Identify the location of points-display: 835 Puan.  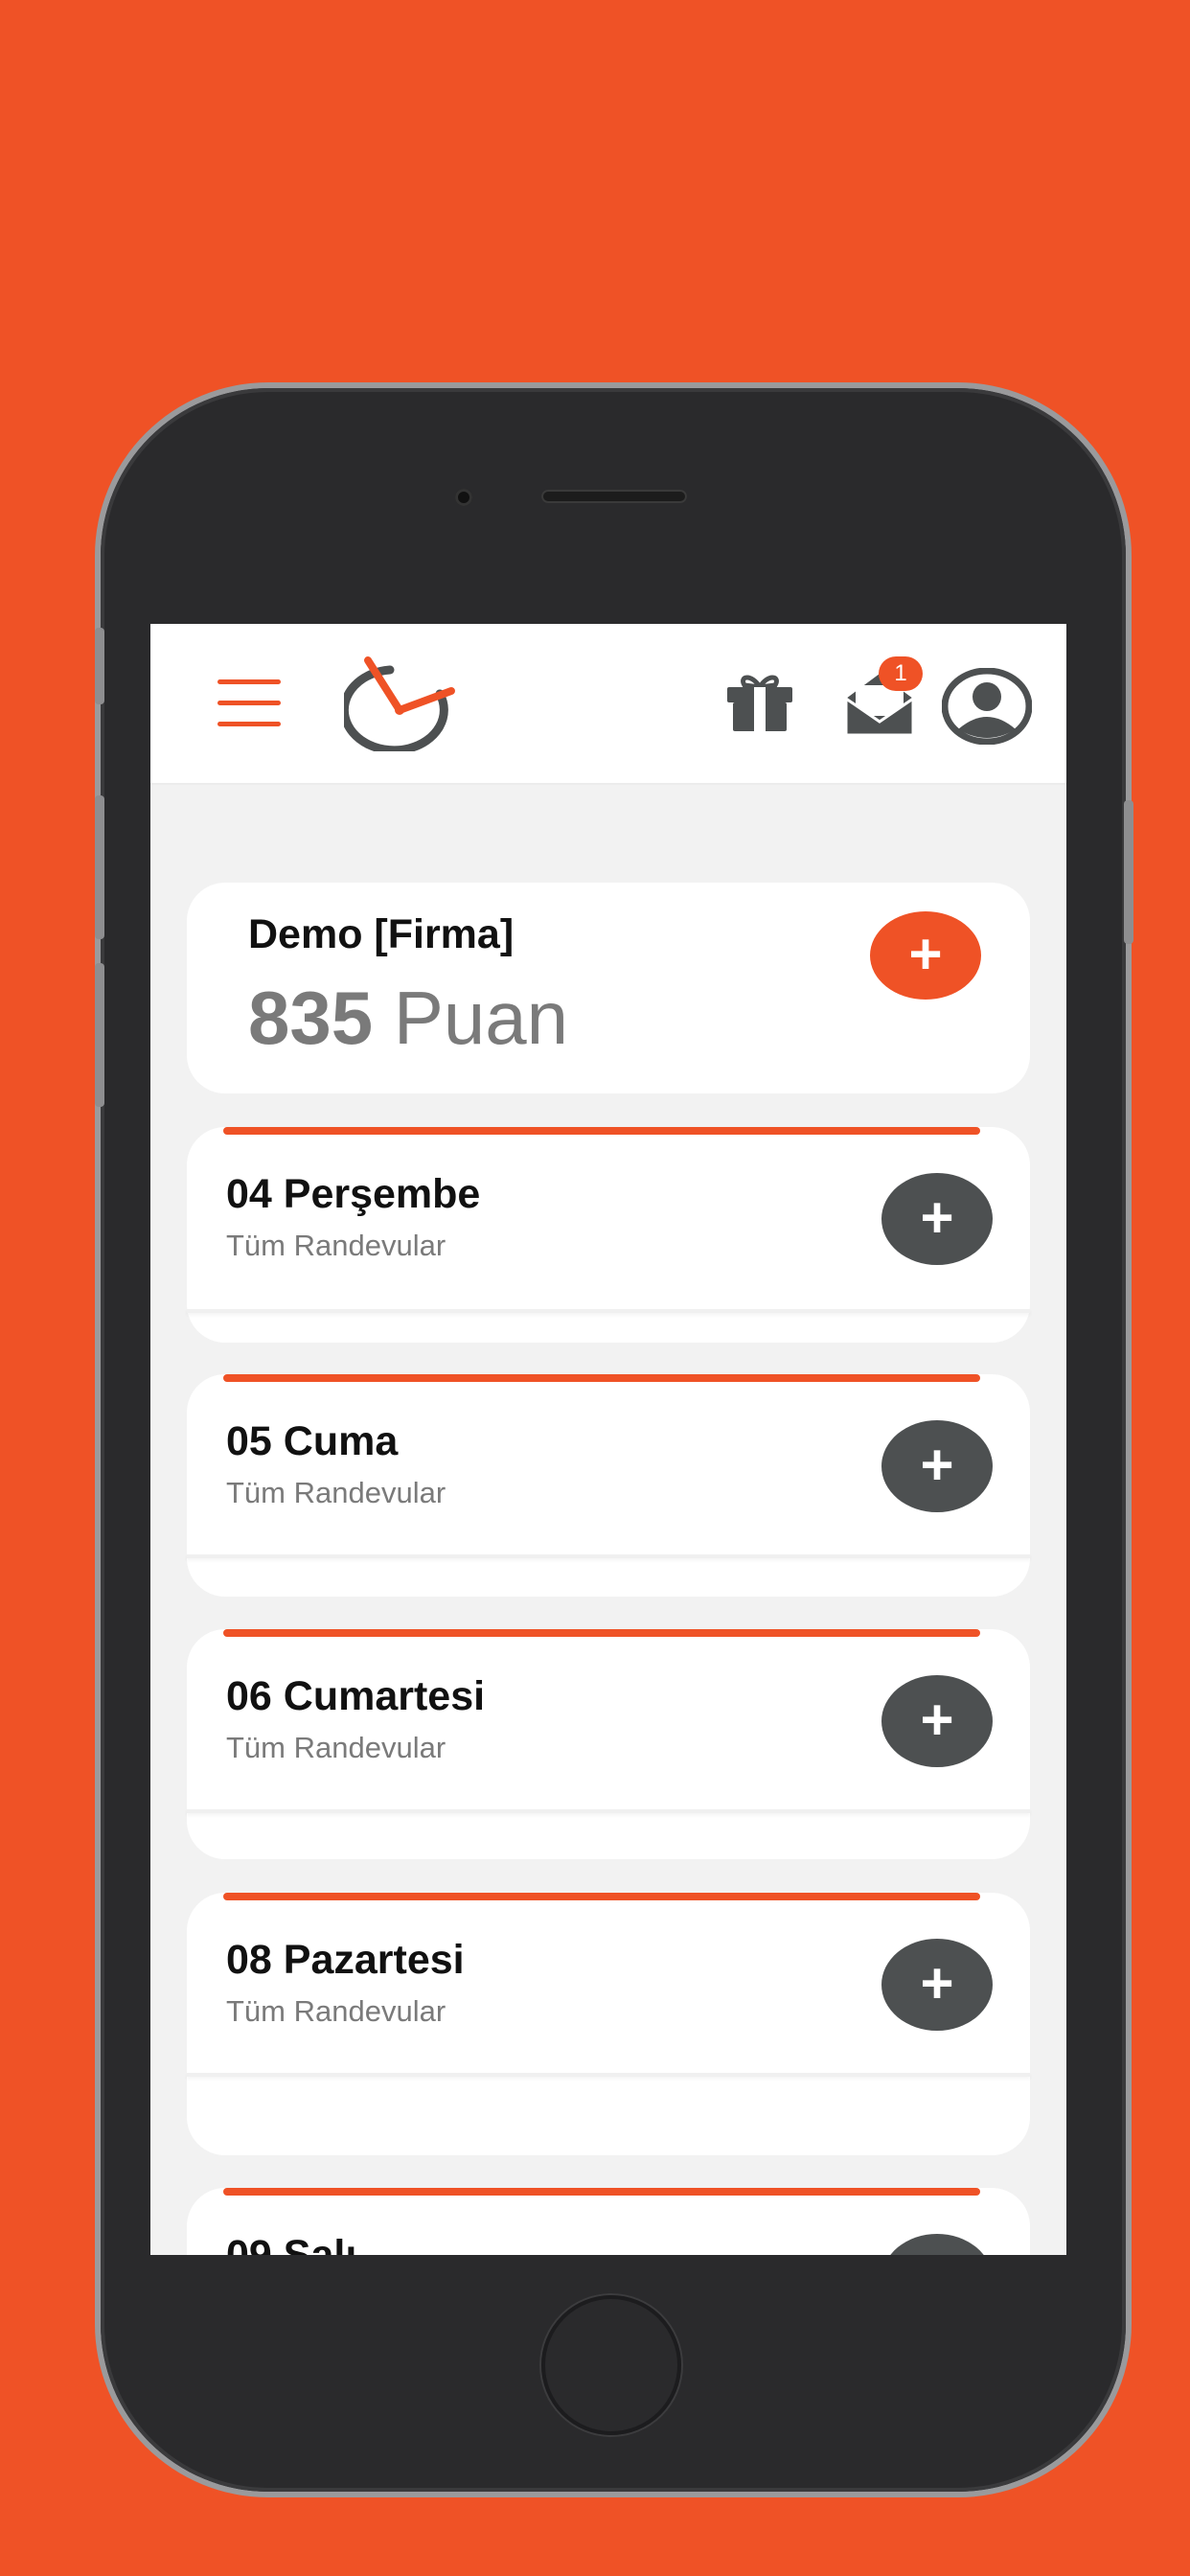
(408, 1019).